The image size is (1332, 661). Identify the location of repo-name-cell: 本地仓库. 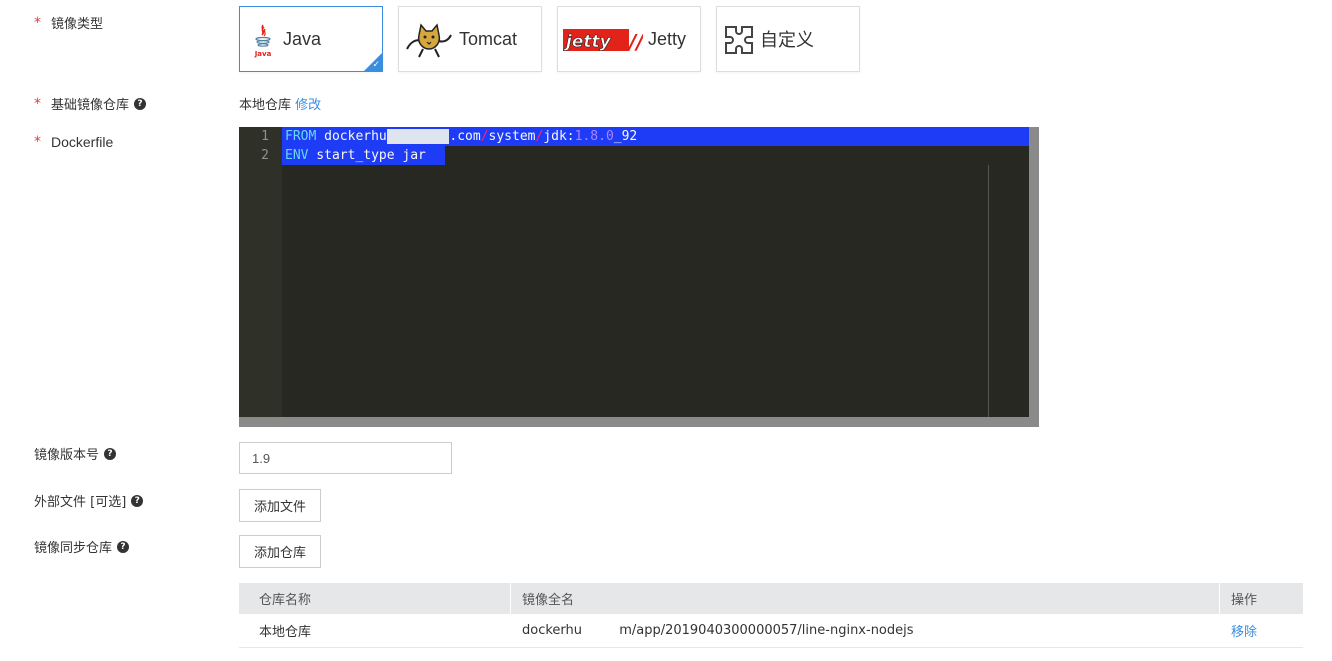
(285, 632).